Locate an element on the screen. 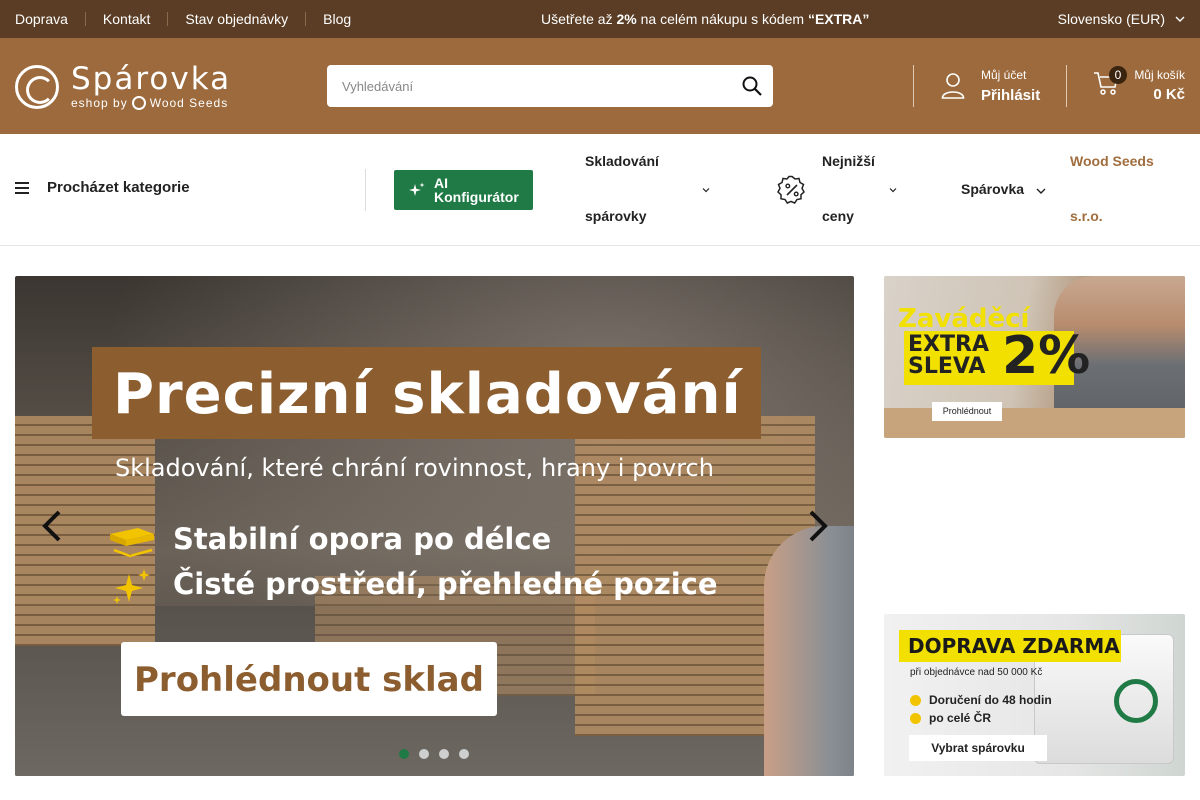 This screenshot has height=800, width=1200. browse-categories-label: Procházet kategorie is located at coordinates (118, 187).